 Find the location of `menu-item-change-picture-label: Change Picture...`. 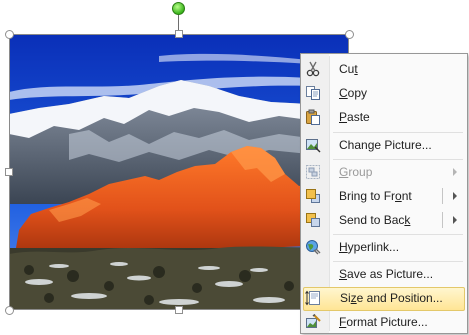

menu-item-change-picture-label: Change Picture... is located at coordinates (385, 145).